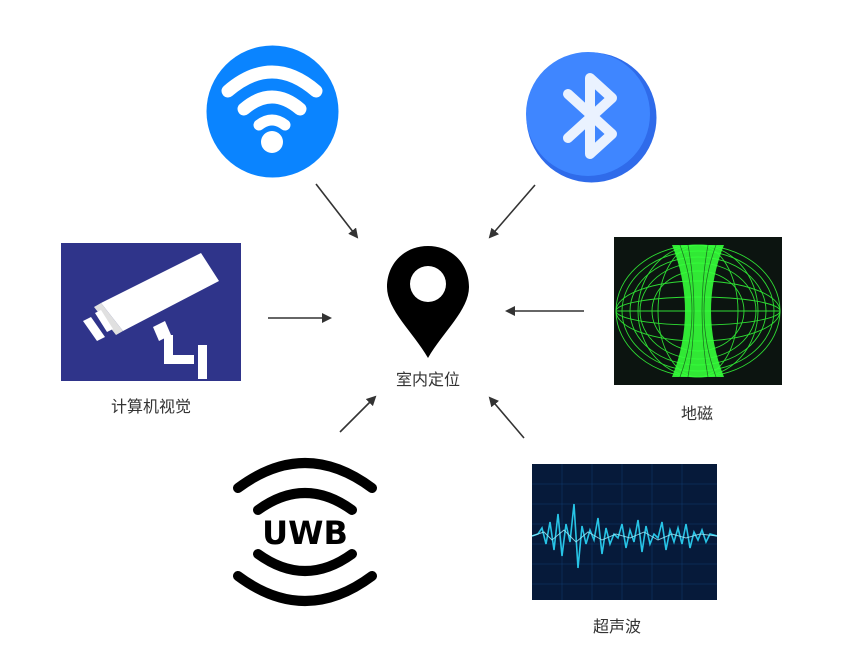 This screenshot has width=863, height=660. I want to click on wifi-icon, so click(272, 111).